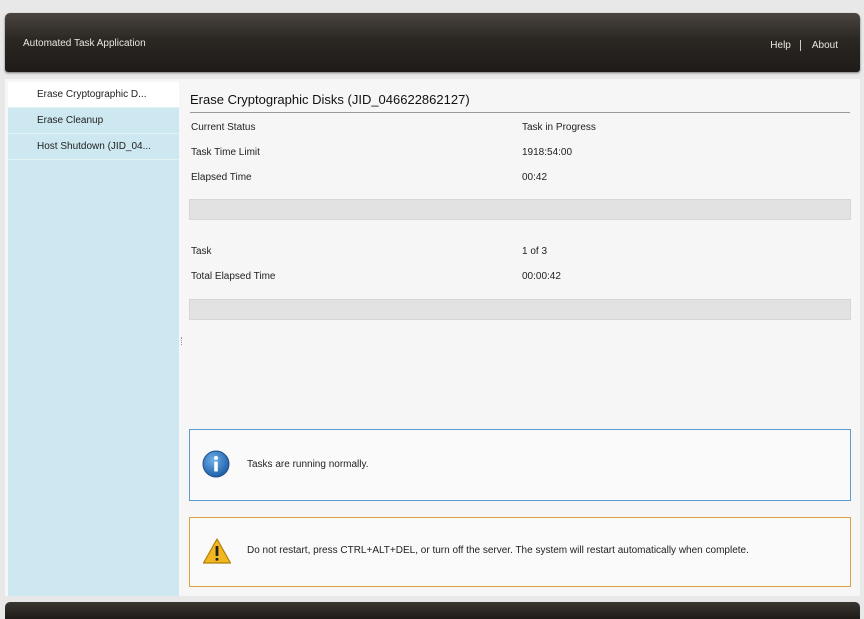 The width and height of the screenshot is (864, 619). What do you see at coordinates (217, 552) in the screenshot?
I see `warning-icon` at bounding box center [217, 552].